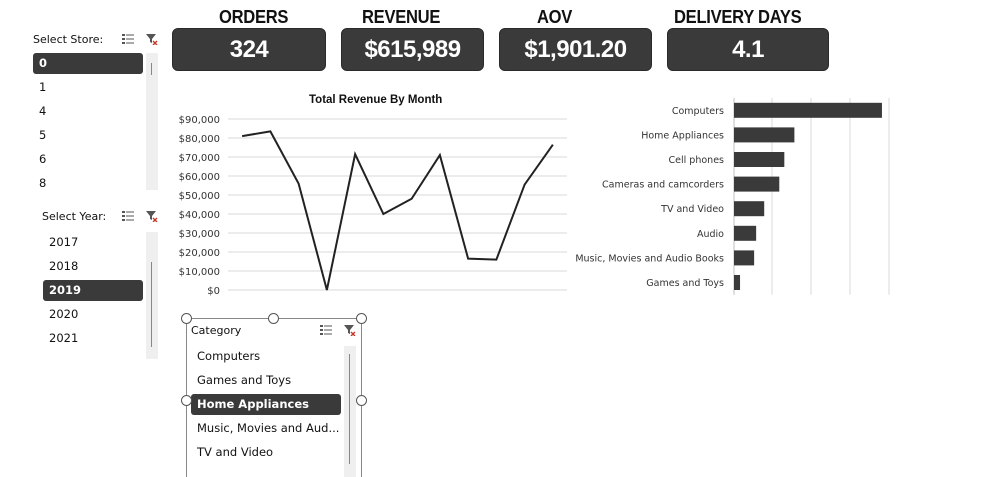 The height and width of the screenshot is (477, 981). I want to click on category-slicer-scrollbar, so click(350, 411).